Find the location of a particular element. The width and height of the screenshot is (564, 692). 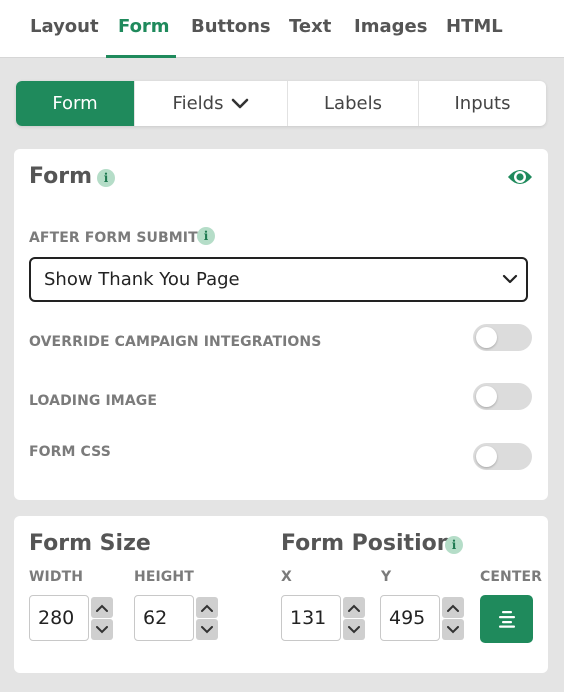

width-decrement-button is located at coordinates (102, 629).